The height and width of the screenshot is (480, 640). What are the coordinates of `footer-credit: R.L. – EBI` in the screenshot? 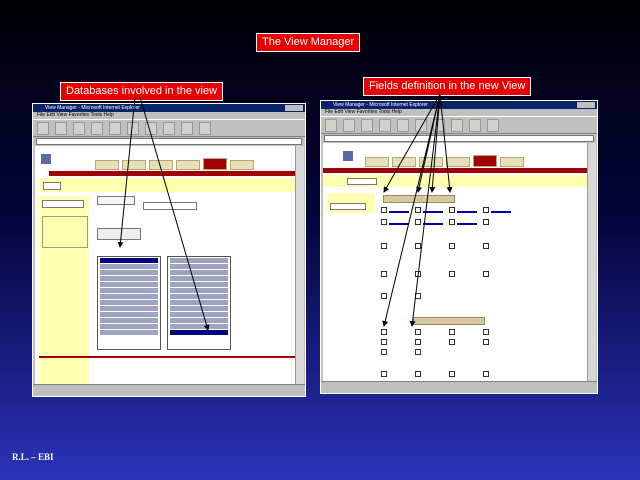 It's located at (33, 457).